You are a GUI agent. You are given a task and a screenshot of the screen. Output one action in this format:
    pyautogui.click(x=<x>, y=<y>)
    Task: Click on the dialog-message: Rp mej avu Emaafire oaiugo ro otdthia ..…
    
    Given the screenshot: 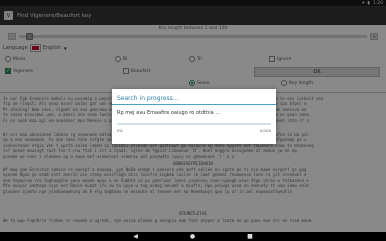 What is the action you would take?
    pyautogui.click(x=169, y=113)
    